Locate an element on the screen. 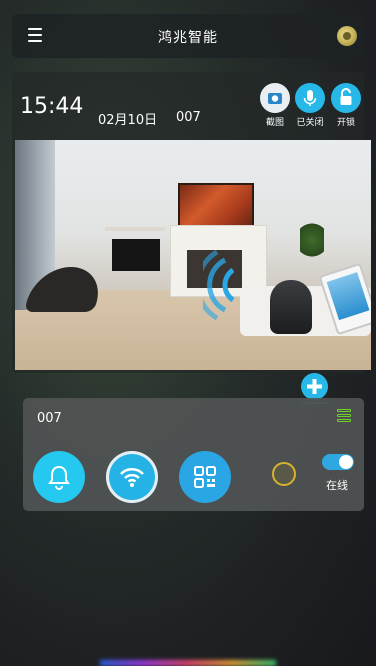  camera-icon is located at coordinates (275, 98).